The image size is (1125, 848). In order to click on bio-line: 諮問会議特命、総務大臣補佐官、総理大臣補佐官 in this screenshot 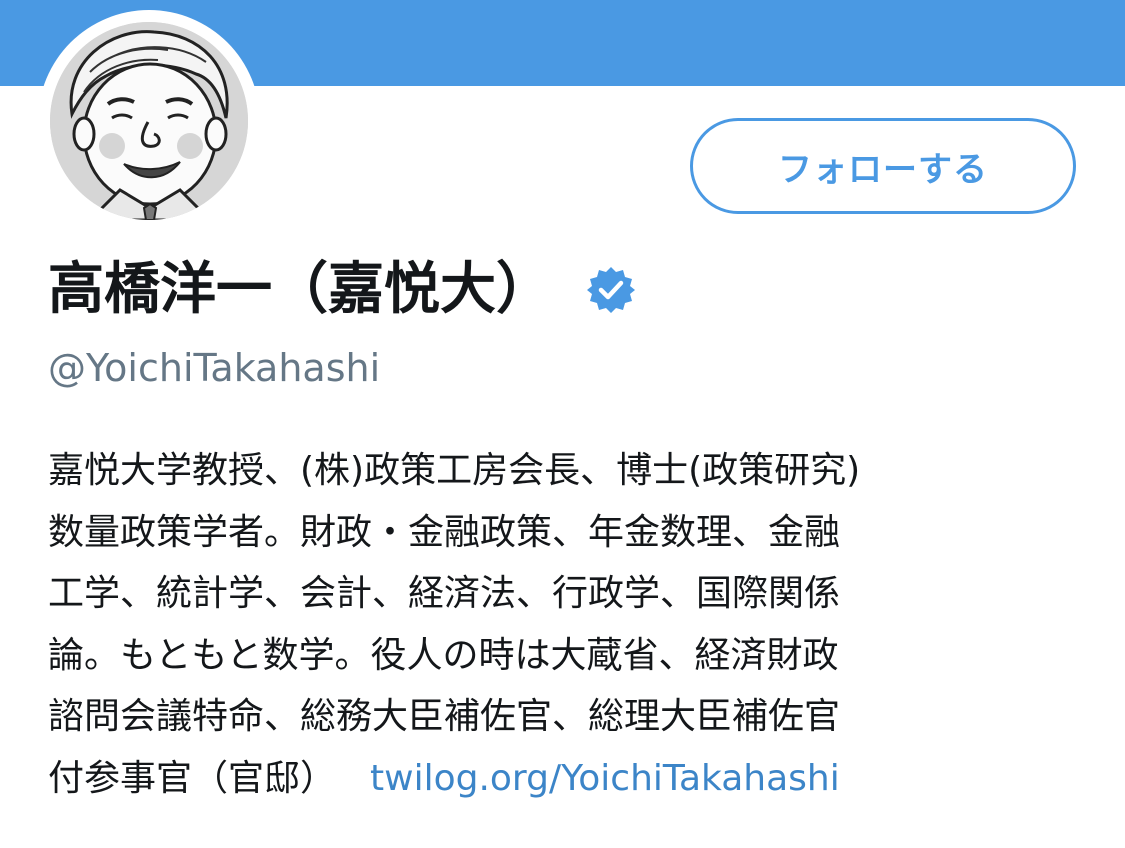, I will do `click(444, 716)`.